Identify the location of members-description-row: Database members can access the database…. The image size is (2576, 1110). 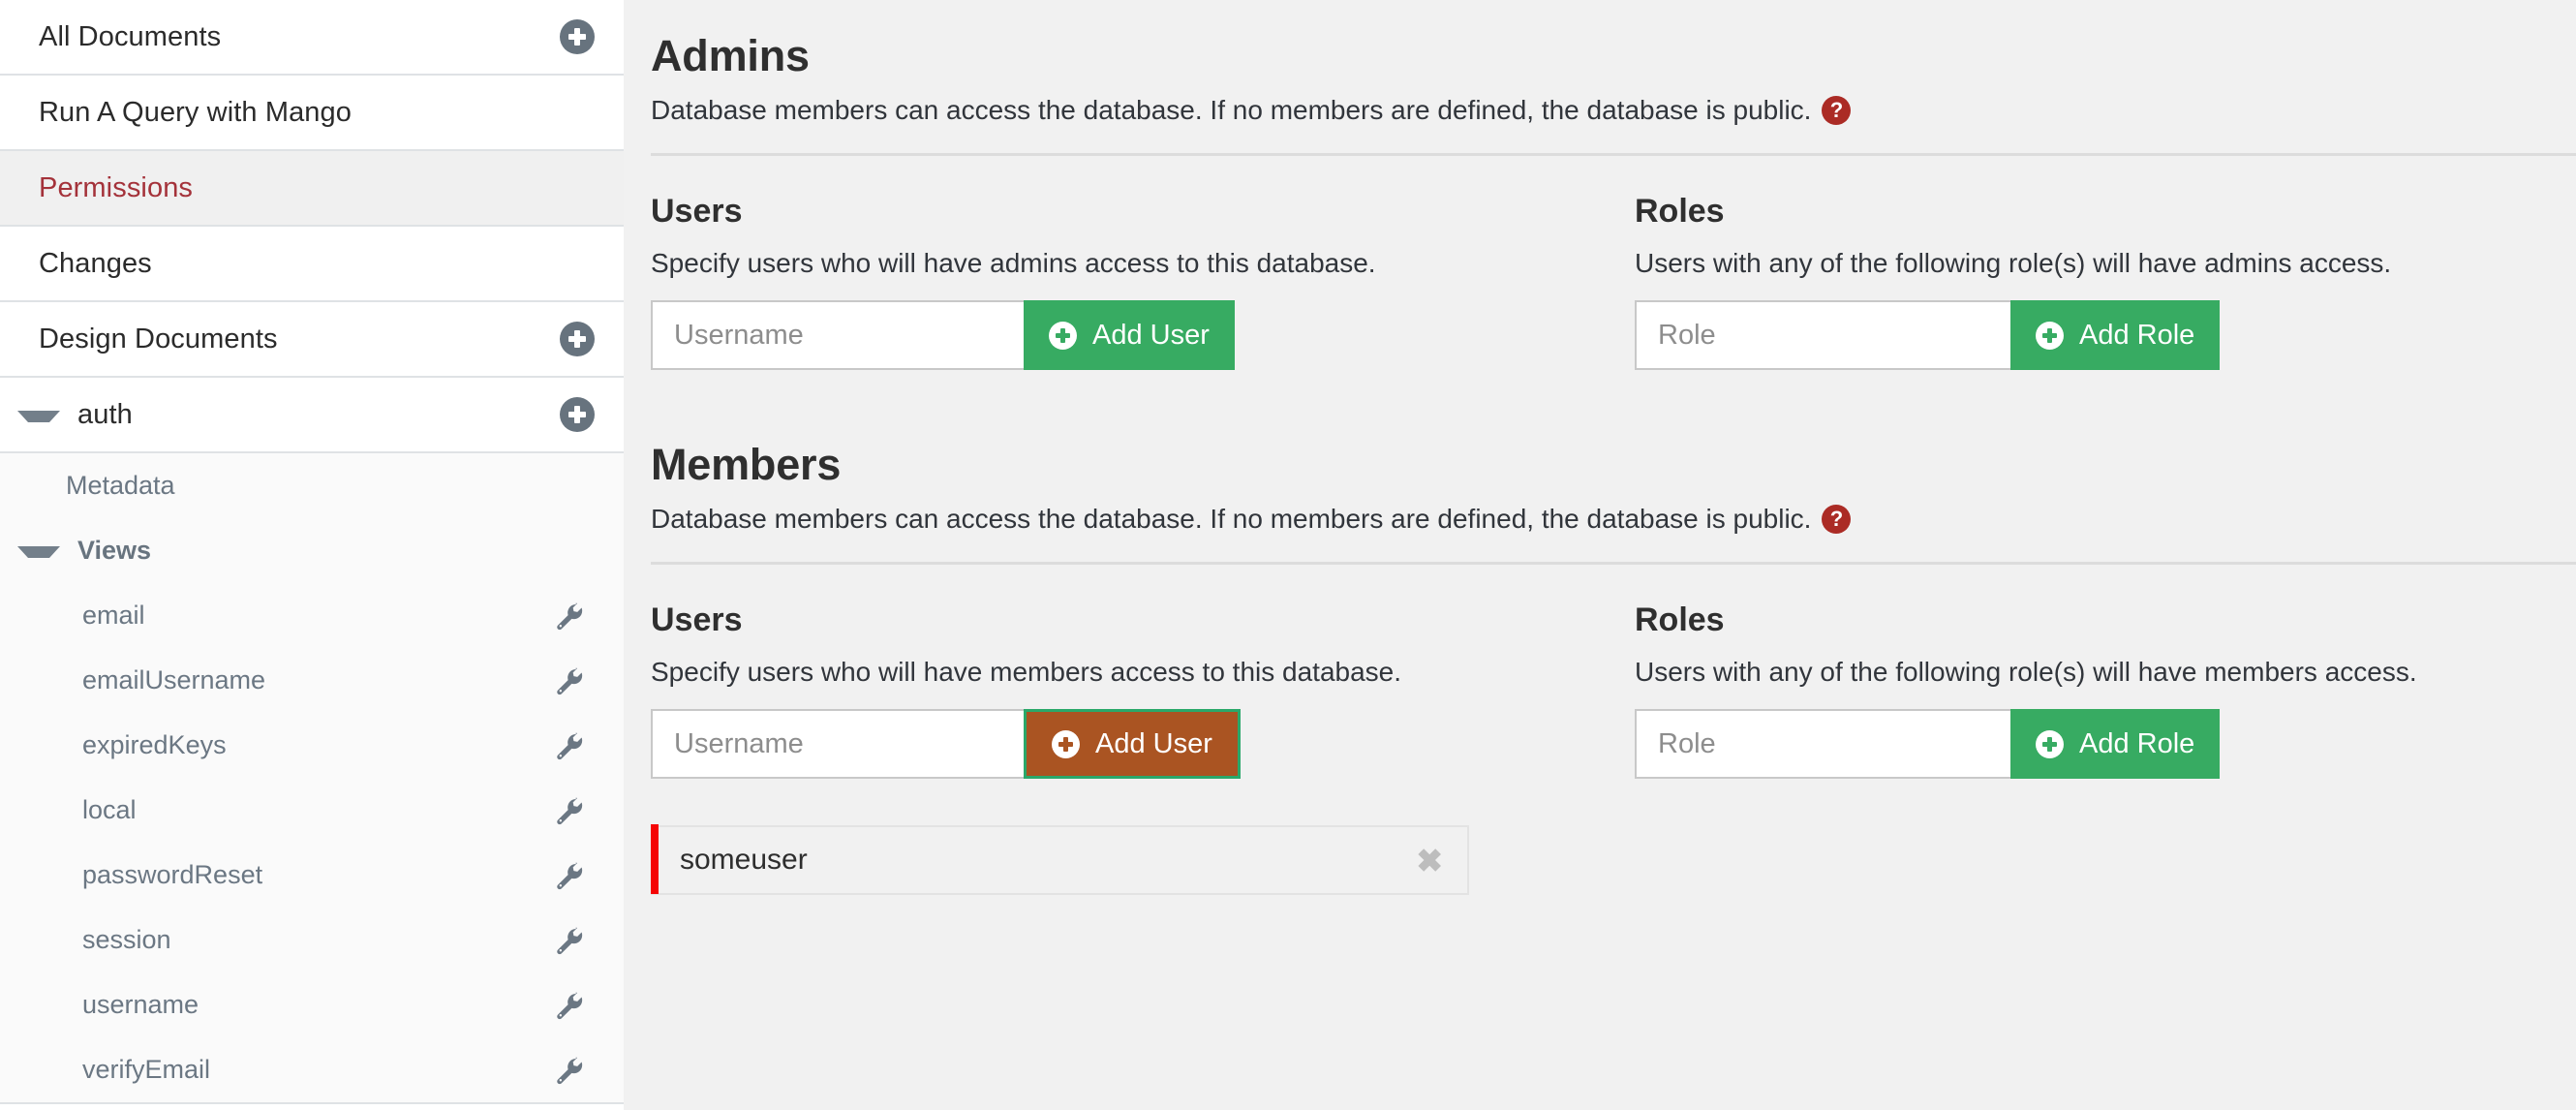
(1613, 519).